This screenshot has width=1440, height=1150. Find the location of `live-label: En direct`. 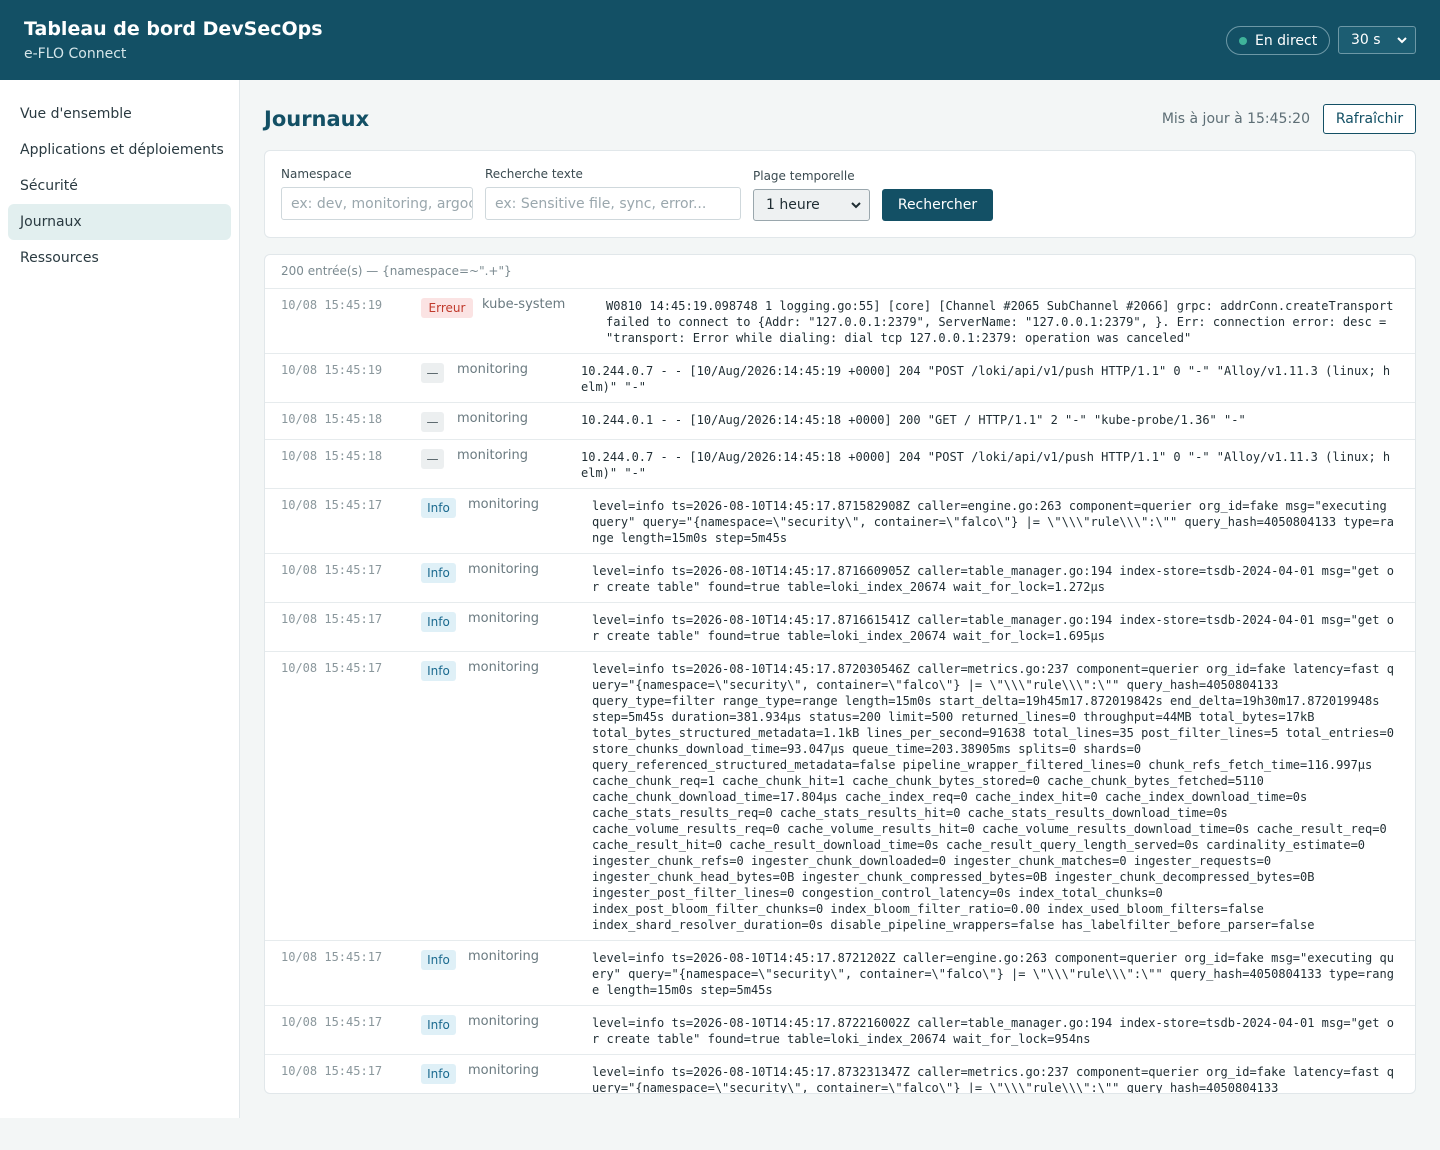

live-label: En direct is located at coordinates (1286, 40).